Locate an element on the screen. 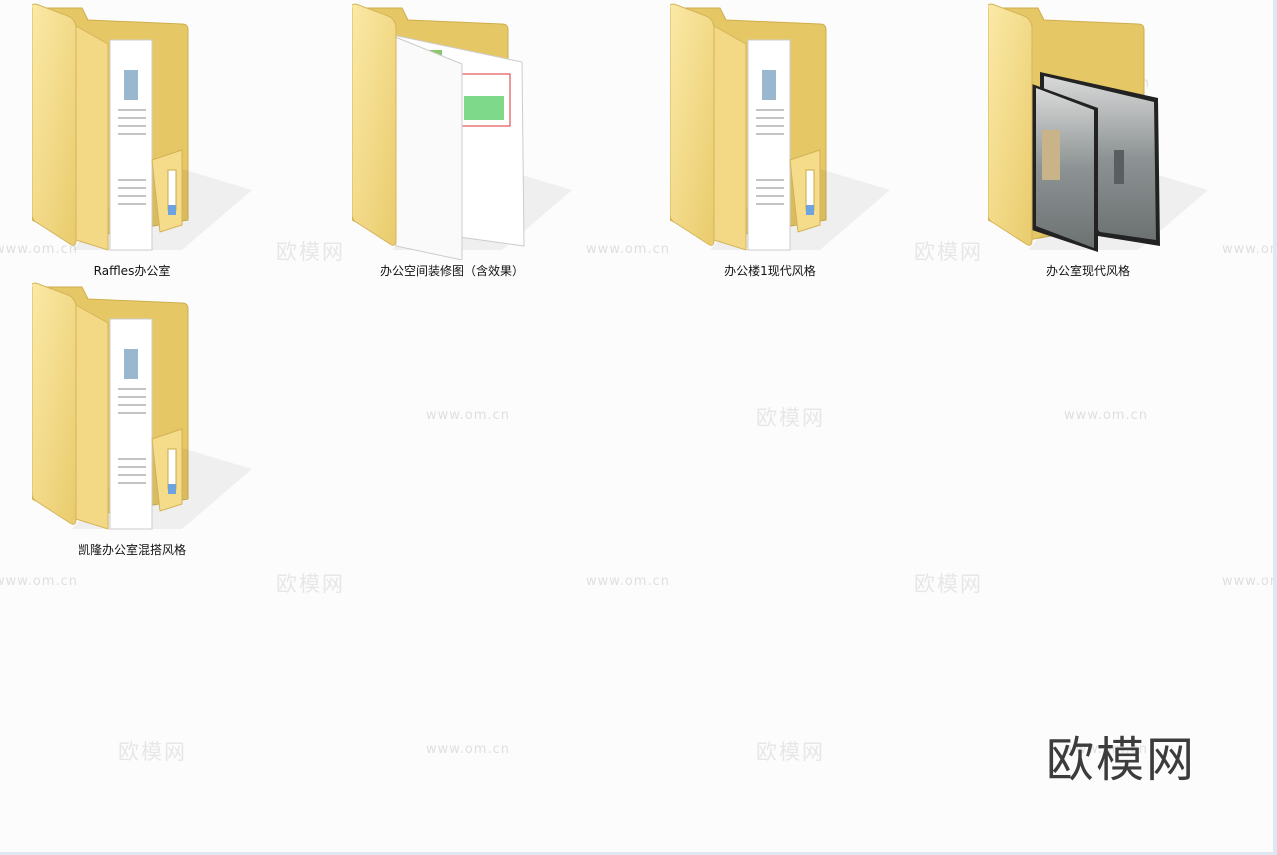  folder-name: 凯隆办公室混搭风格 is located at coordinates (132, 549).